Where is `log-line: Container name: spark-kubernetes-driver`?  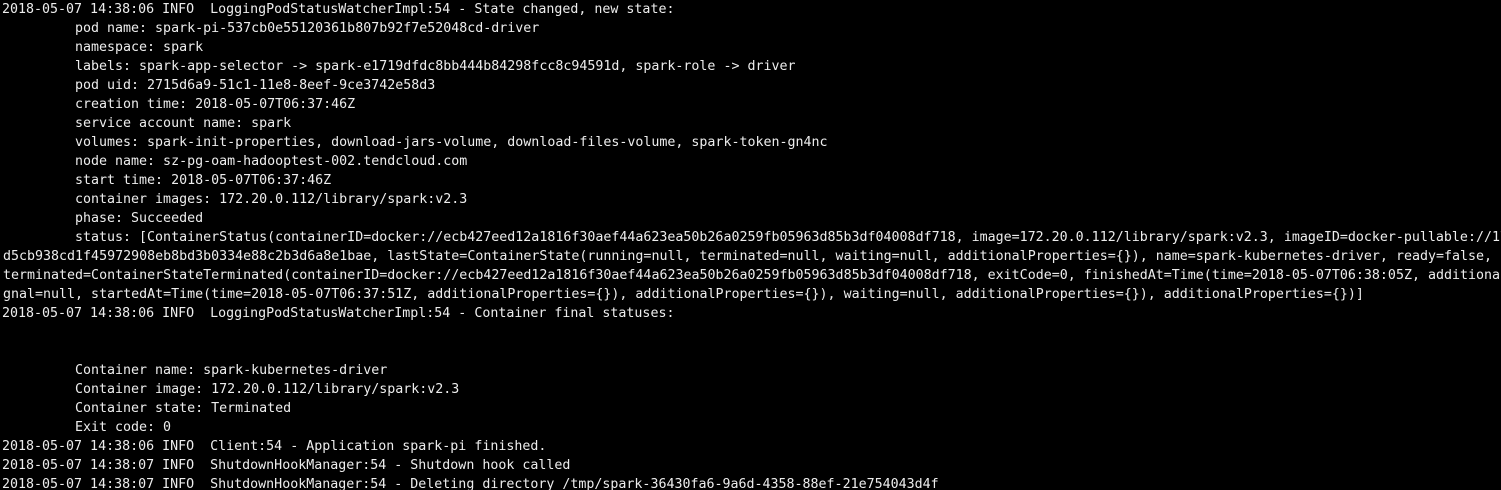
log-line: Container name: spark-kubernetes-driver is located at coordinates (231, 370).